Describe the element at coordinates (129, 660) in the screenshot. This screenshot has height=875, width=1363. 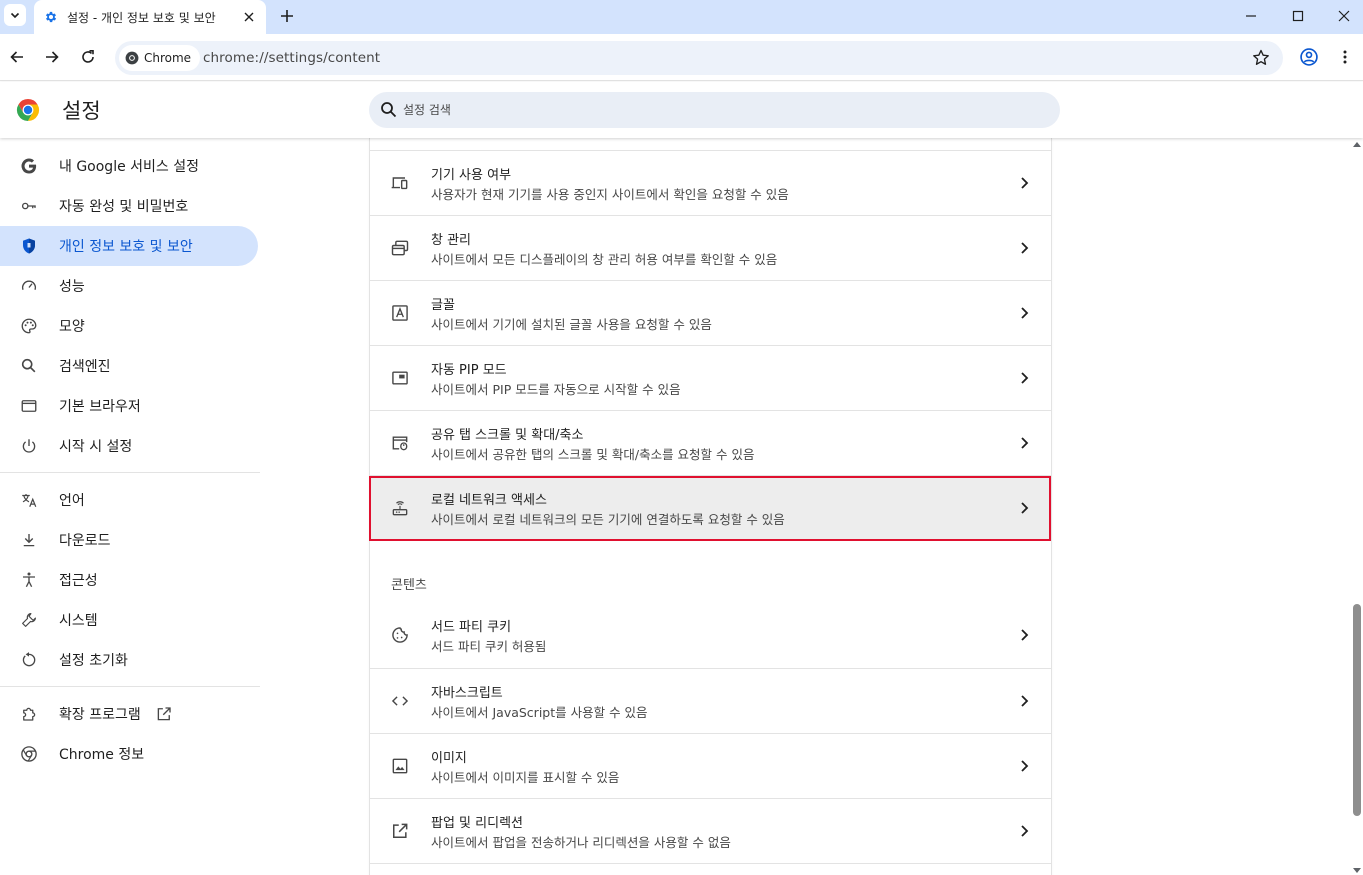
I see `sidebar-item-reset: 설정 초기화` at that location.